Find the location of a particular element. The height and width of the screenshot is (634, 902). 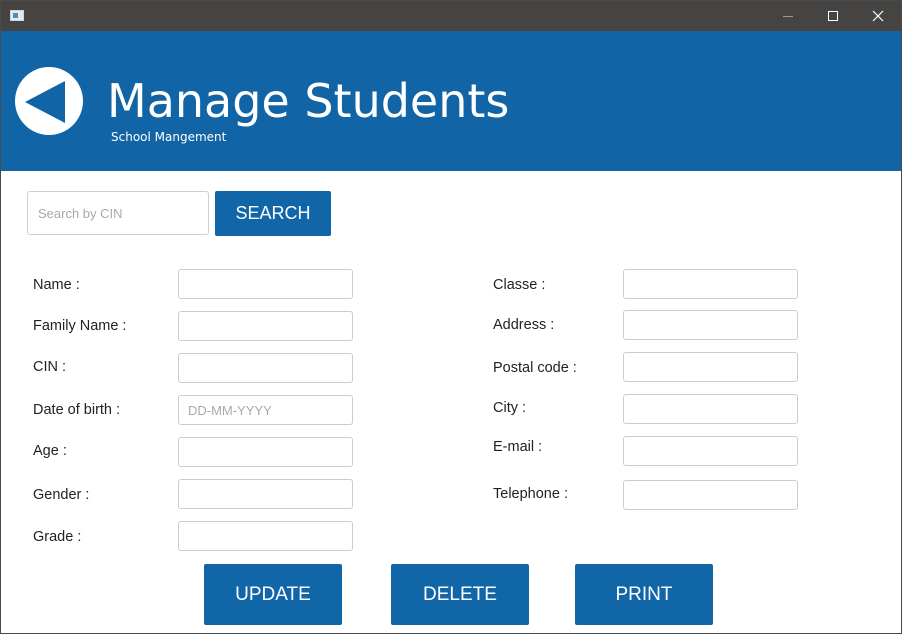

update-button: UPDATE is located at coordinates (273, 594).